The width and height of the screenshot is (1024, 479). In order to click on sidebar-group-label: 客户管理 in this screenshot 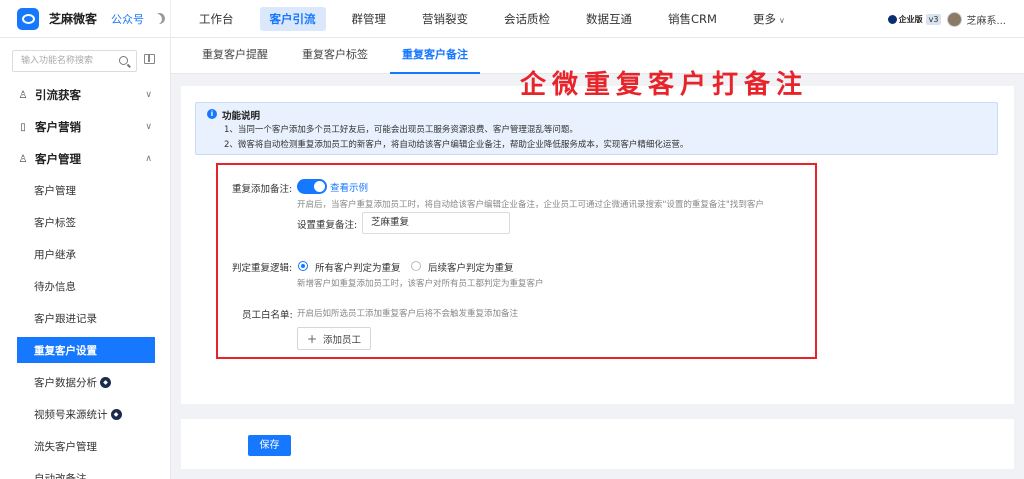, I will do `click(58, 159)`.